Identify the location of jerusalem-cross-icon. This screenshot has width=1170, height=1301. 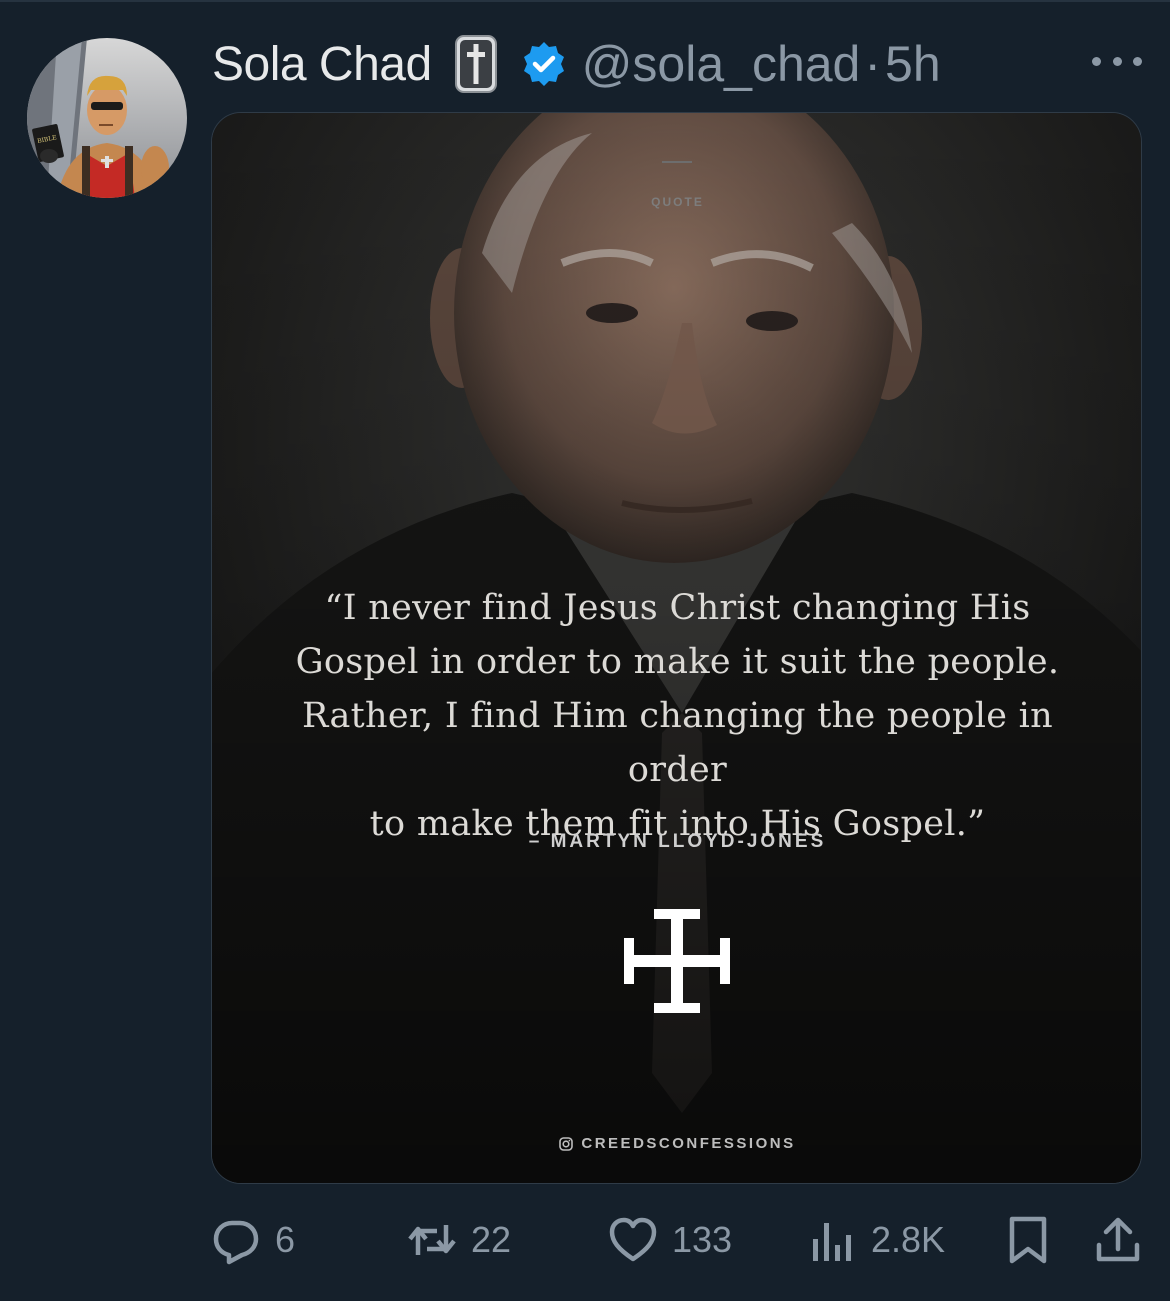
(677, 961).